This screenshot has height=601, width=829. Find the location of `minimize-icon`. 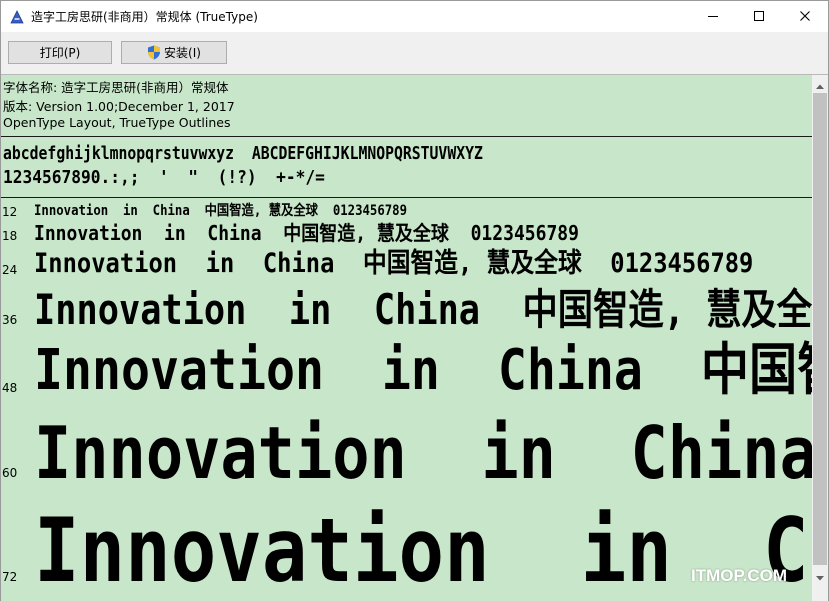

minimize-icon is located at coordinates (713, 16).